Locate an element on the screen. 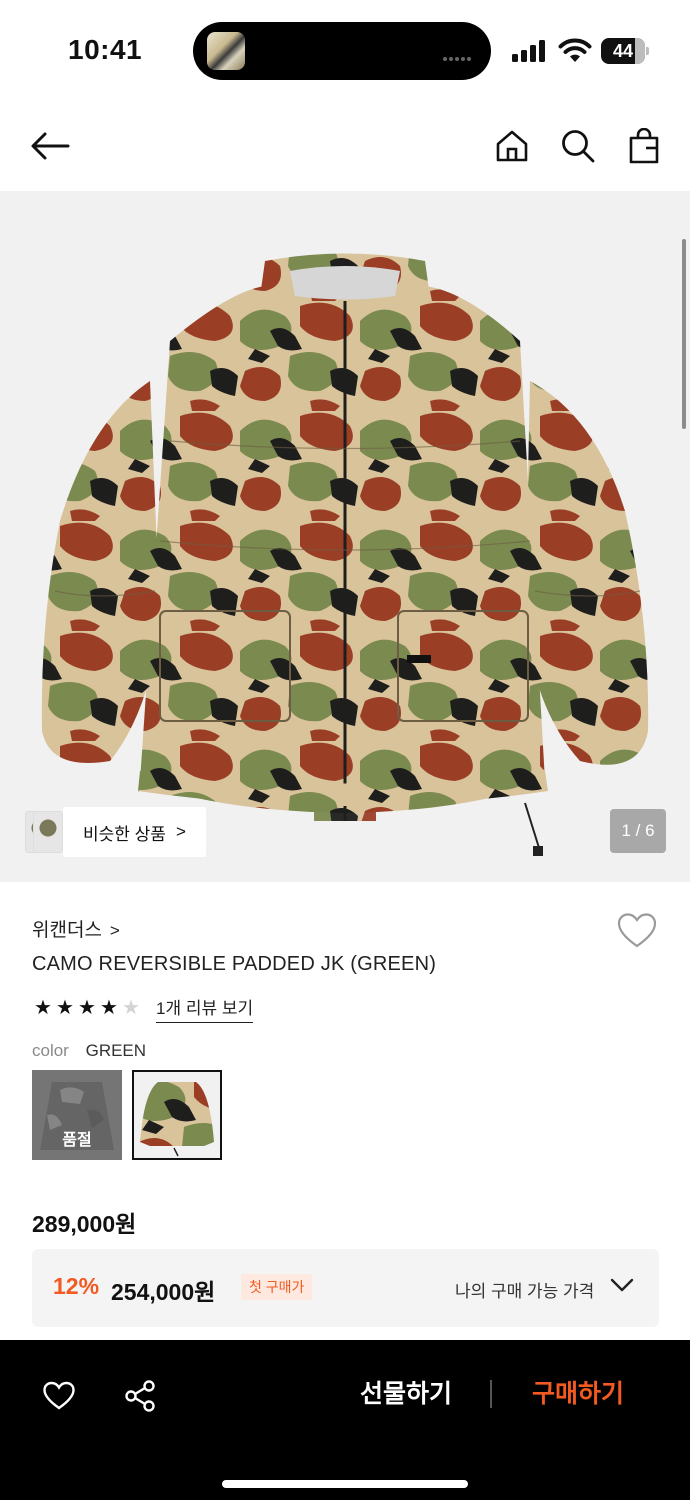 The width and height of the screenshot is (690, 1500). similar-products-label: 비슷한 상품 is located at coordinates (124, 834).